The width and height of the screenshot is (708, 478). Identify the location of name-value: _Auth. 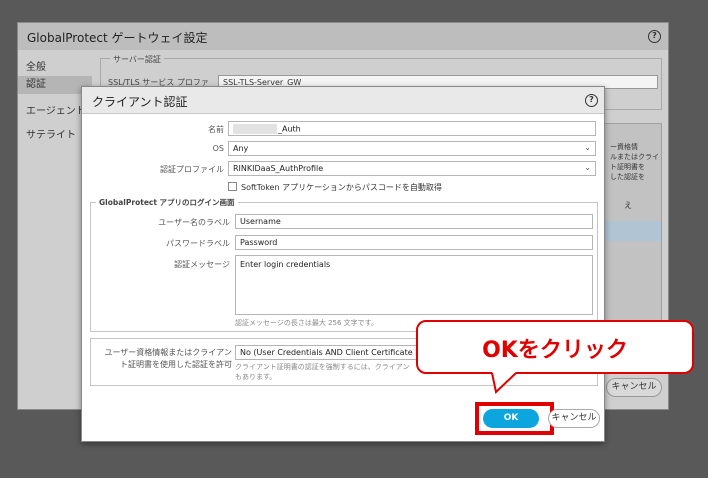
(289, 129).